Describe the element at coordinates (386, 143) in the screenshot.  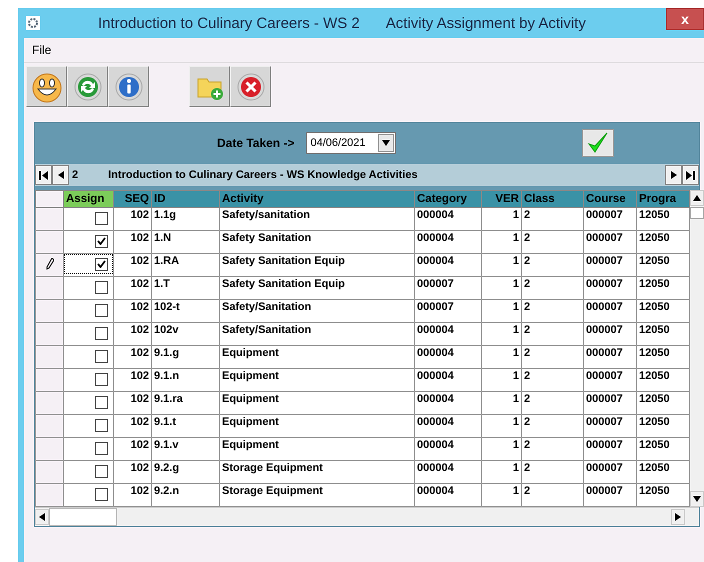
I see `dropdown-button` at that location.